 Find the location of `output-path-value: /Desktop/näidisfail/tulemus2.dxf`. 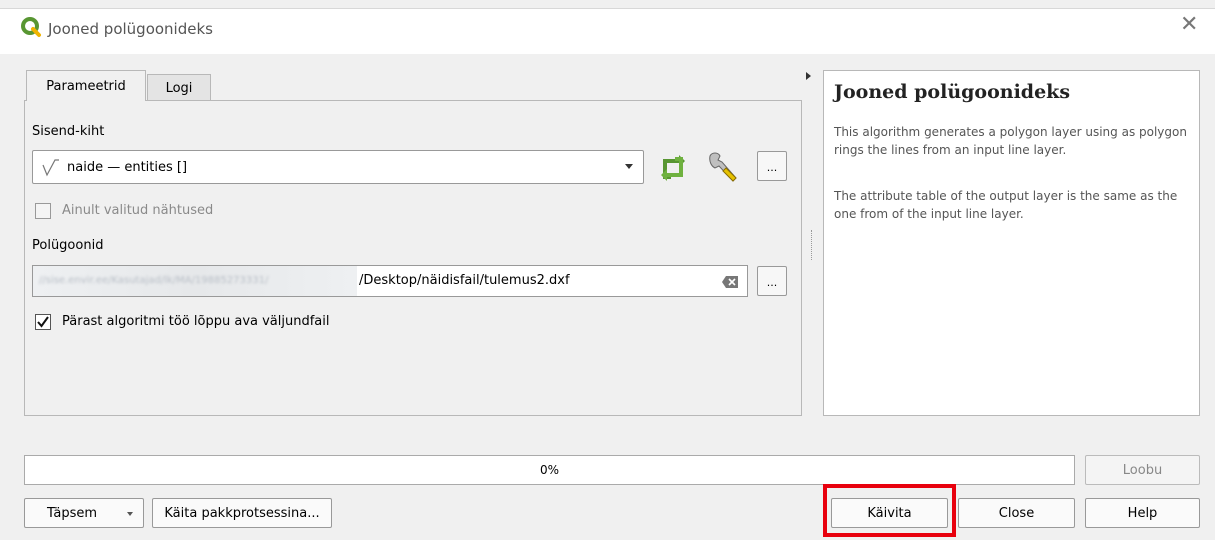

output-path-value: /Desktop/näidisfail/tulemus2.dxf is located at coordinates (464, 280).